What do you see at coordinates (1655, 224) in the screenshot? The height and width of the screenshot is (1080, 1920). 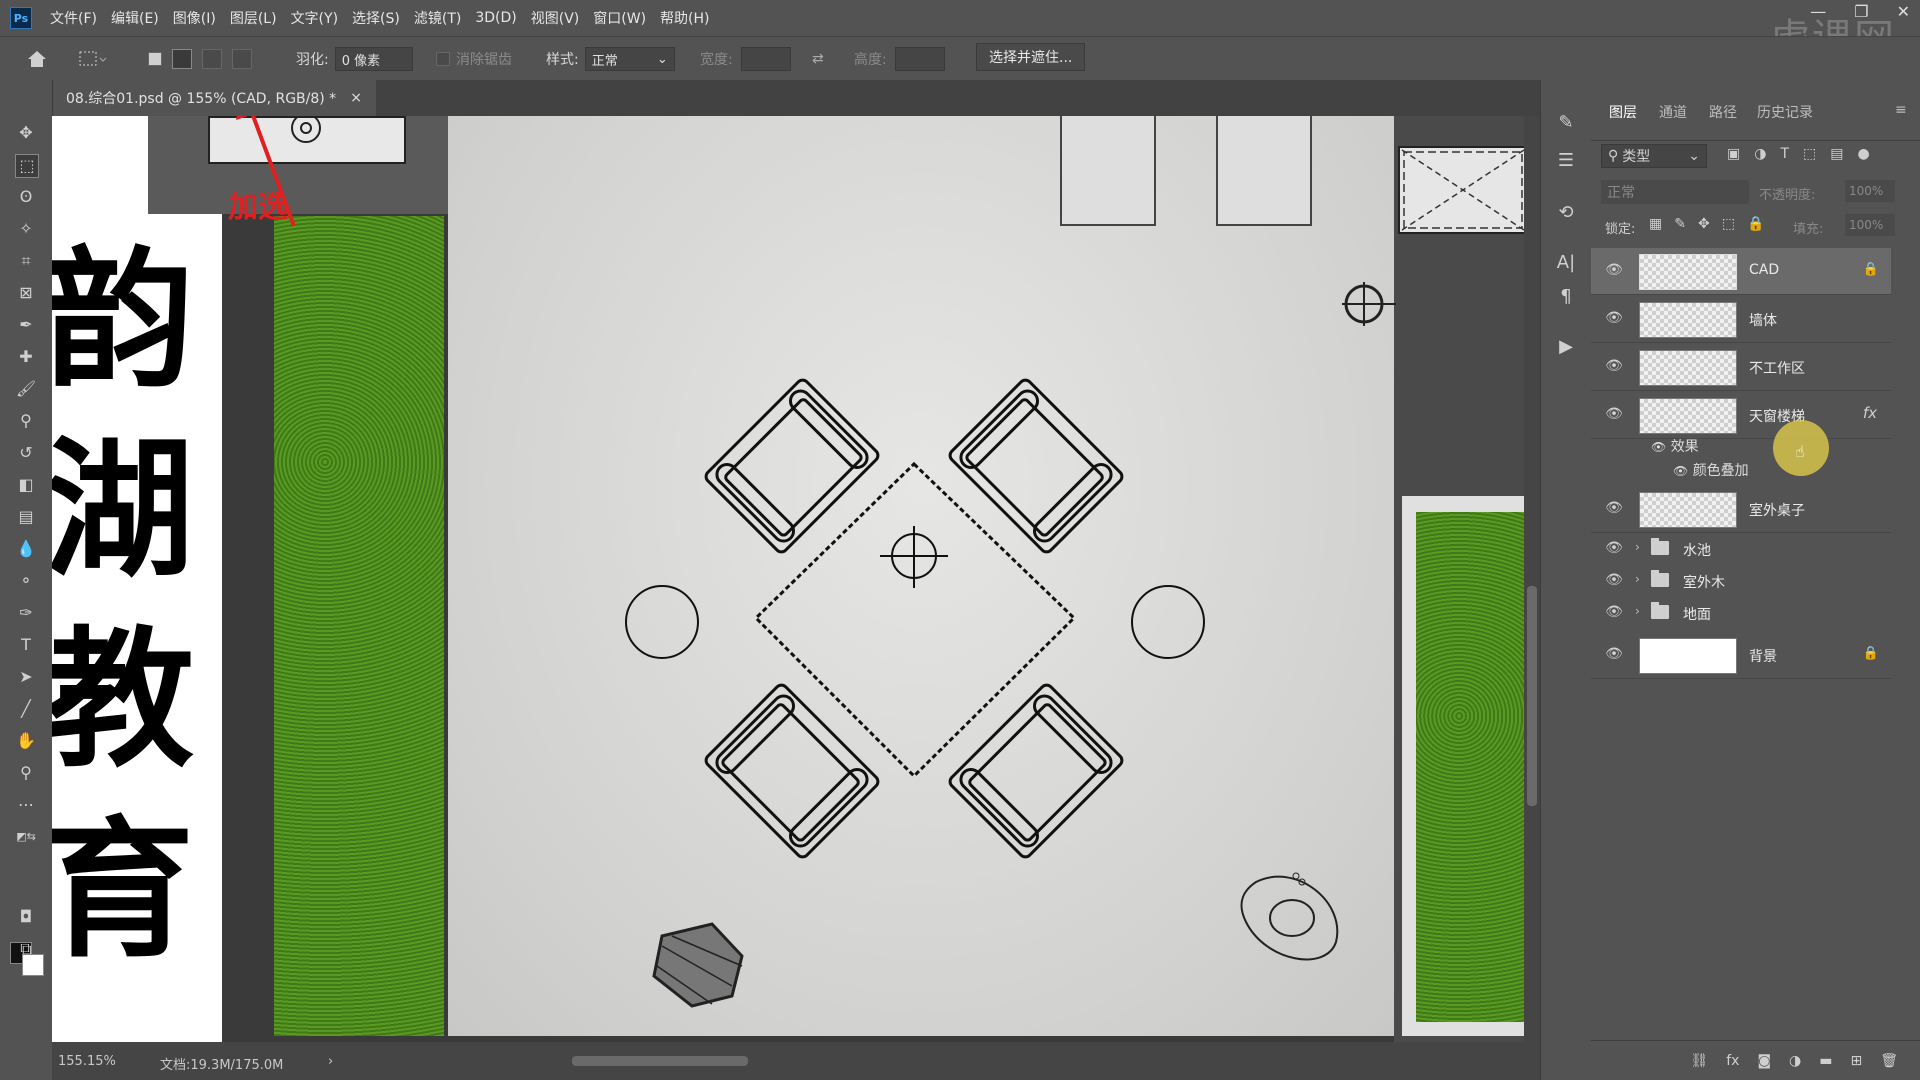 I see `lock-transparency-icon: ▦` at bounding box center [1655, 224].